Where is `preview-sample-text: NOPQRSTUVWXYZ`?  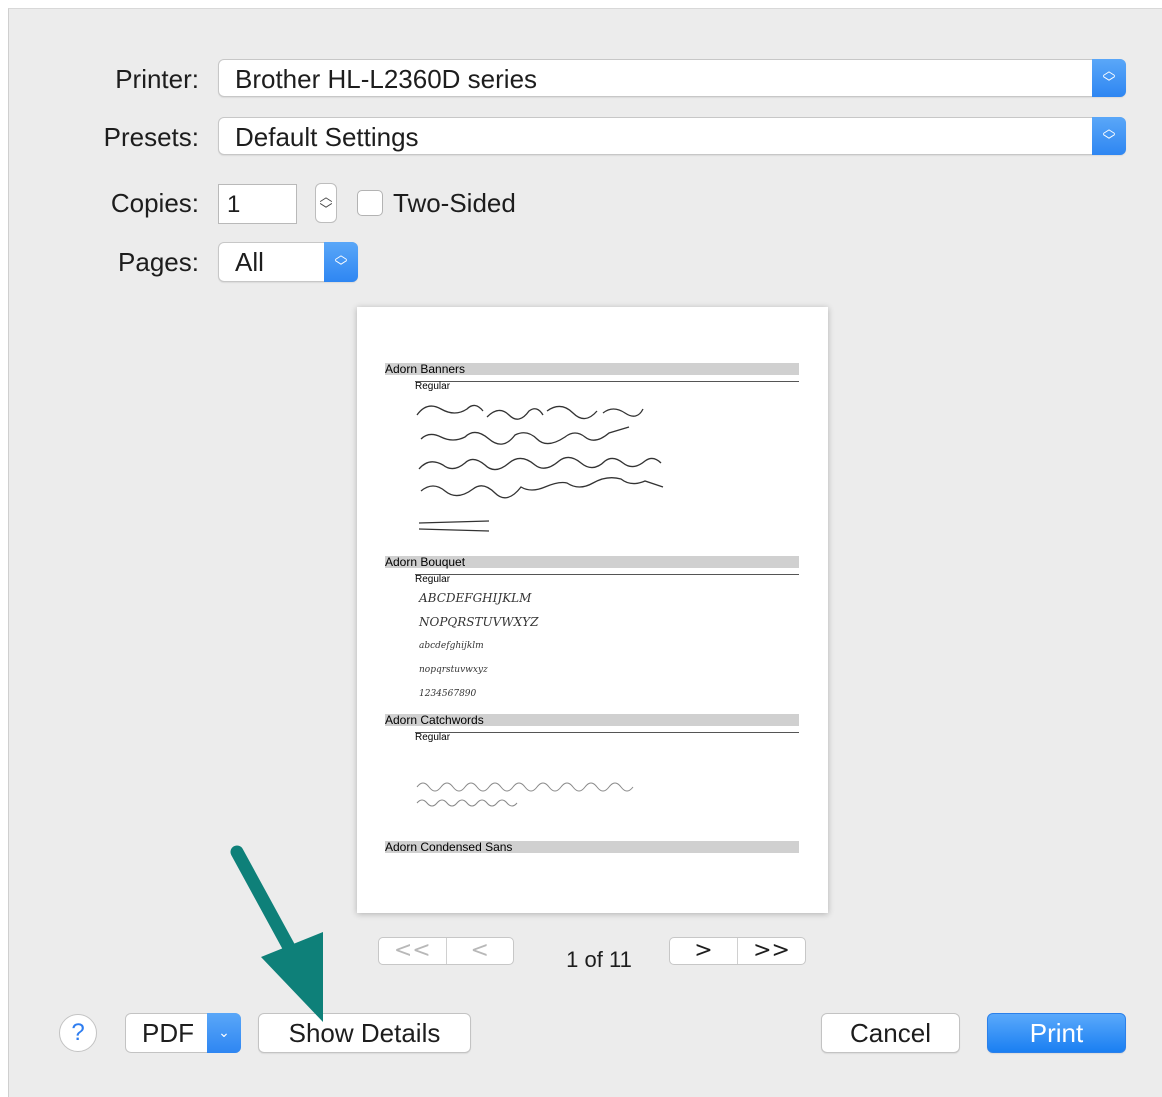
preview-sample-text: NOPQRSTUVWXYZ is located at coordinates (479, 622).